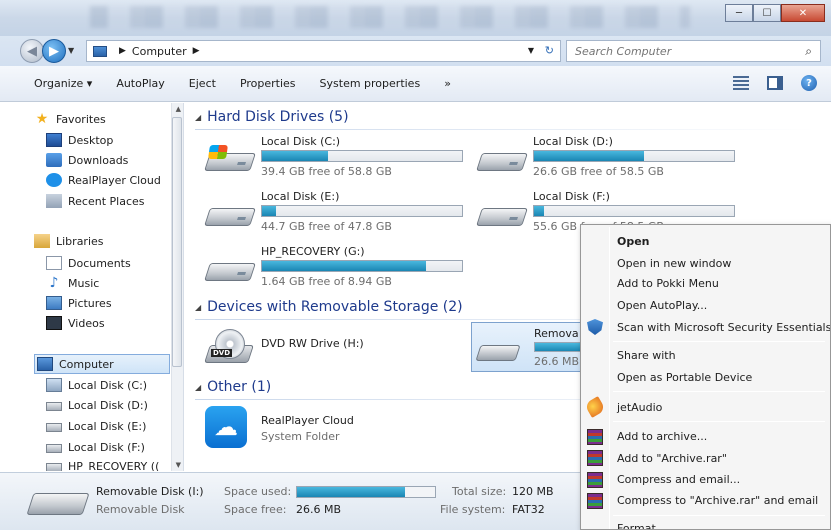 Image resolution: width=831 pixels, height=530 pixels. Describe the element at coordinates (54, 283) in the screenshot. I see `music-icon: ♪` at that location.